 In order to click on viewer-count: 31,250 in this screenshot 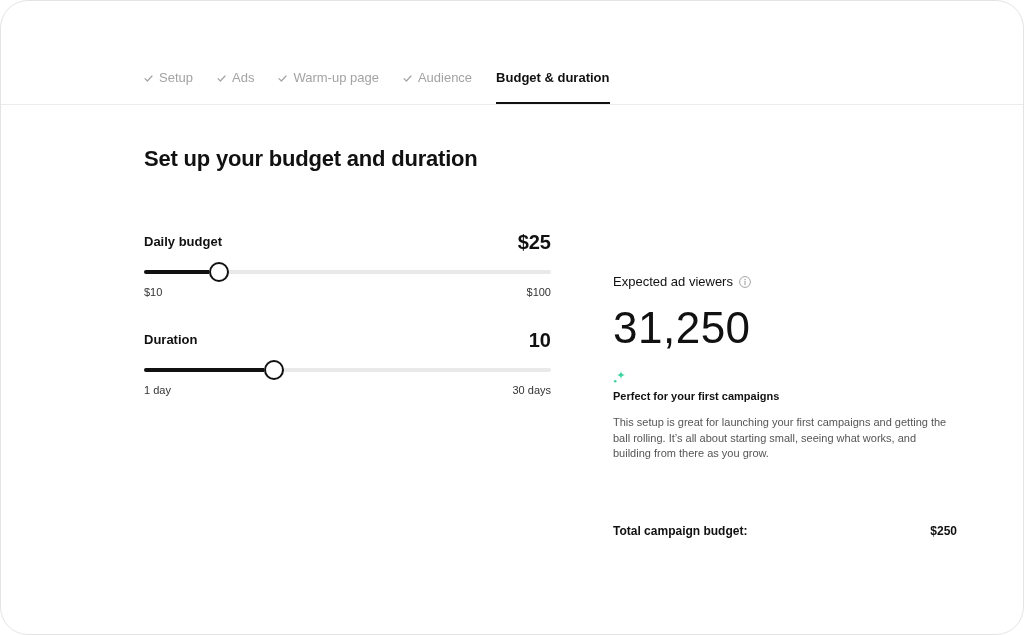, I will do `click(682, 328)`.